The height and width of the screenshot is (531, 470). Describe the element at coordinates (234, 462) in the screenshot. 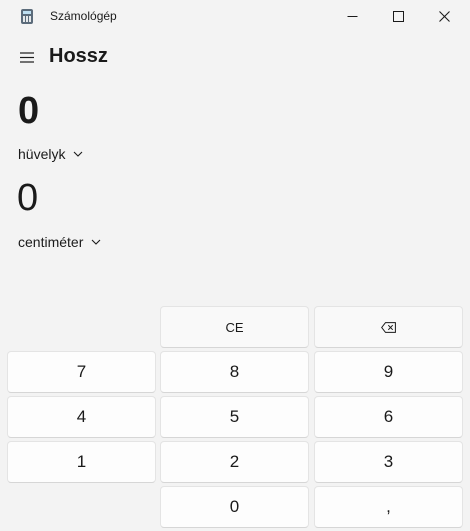

I see `digit-2-button: 2` at that location.